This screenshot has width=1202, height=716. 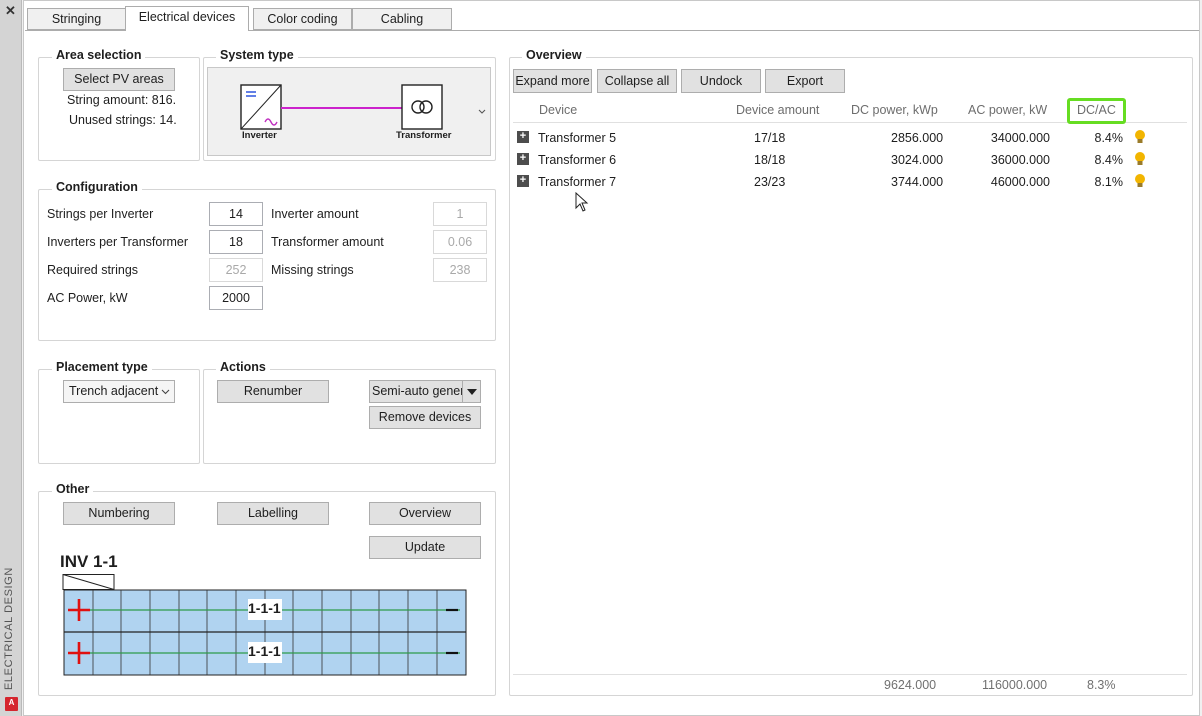 I want to click on configuration-title: Configuration, so click(x=97, y=187).